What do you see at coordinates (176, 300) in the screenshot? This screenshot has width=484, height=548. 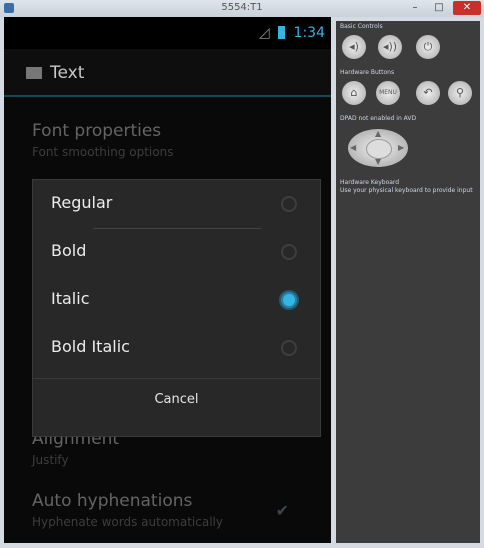 I see `option-italic: Italic` at bounding box center [176, 300].